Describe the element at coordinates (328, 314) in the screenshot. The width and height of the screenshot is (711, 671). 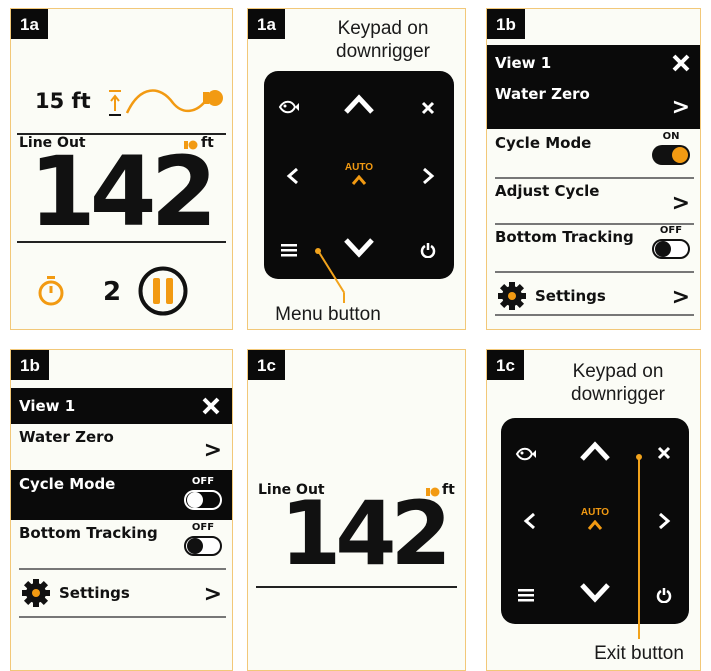
I see `menu-button-callout: Menu button` at that location.